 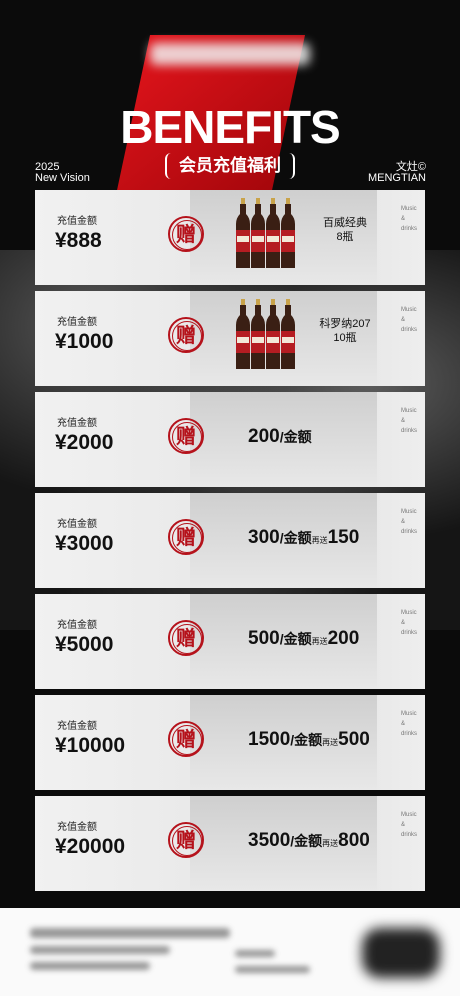 I want to click on amount-value: ¥10000, so click(x=90, y=745).